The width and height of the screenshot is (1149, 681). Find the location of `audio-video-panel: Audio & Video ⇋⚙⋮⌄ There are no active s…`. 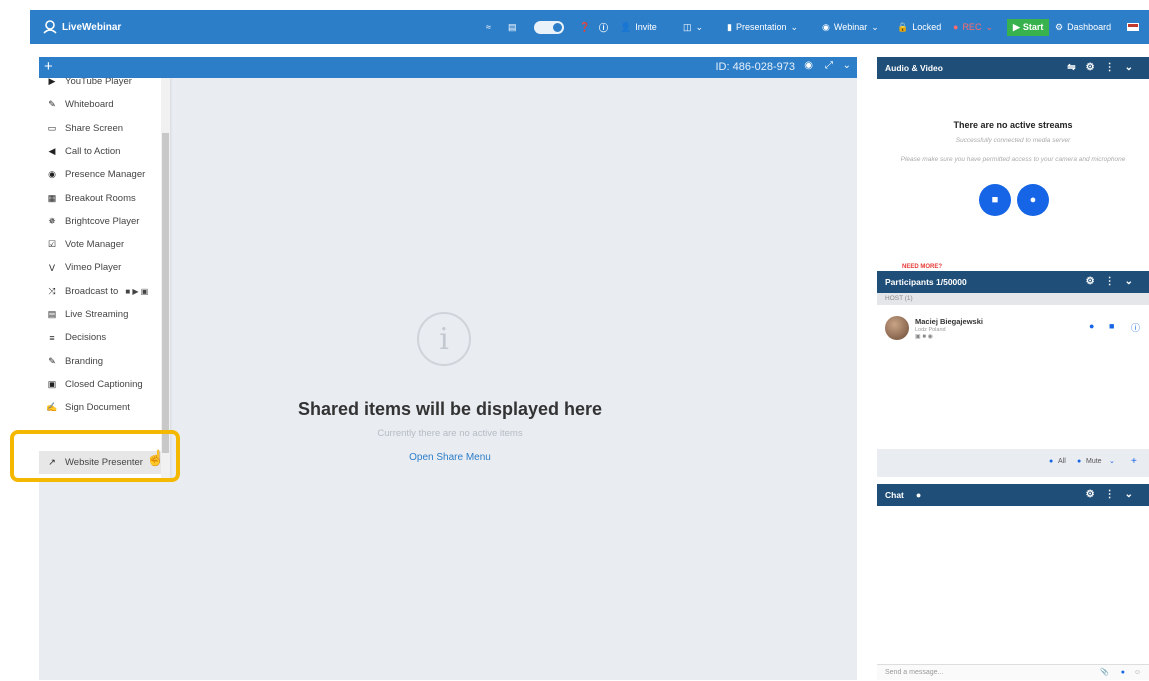

audio-video-panel: Audio & Video ⇋⚙⋮⌄ There are no active s… is located at coordinates (1013, 157).